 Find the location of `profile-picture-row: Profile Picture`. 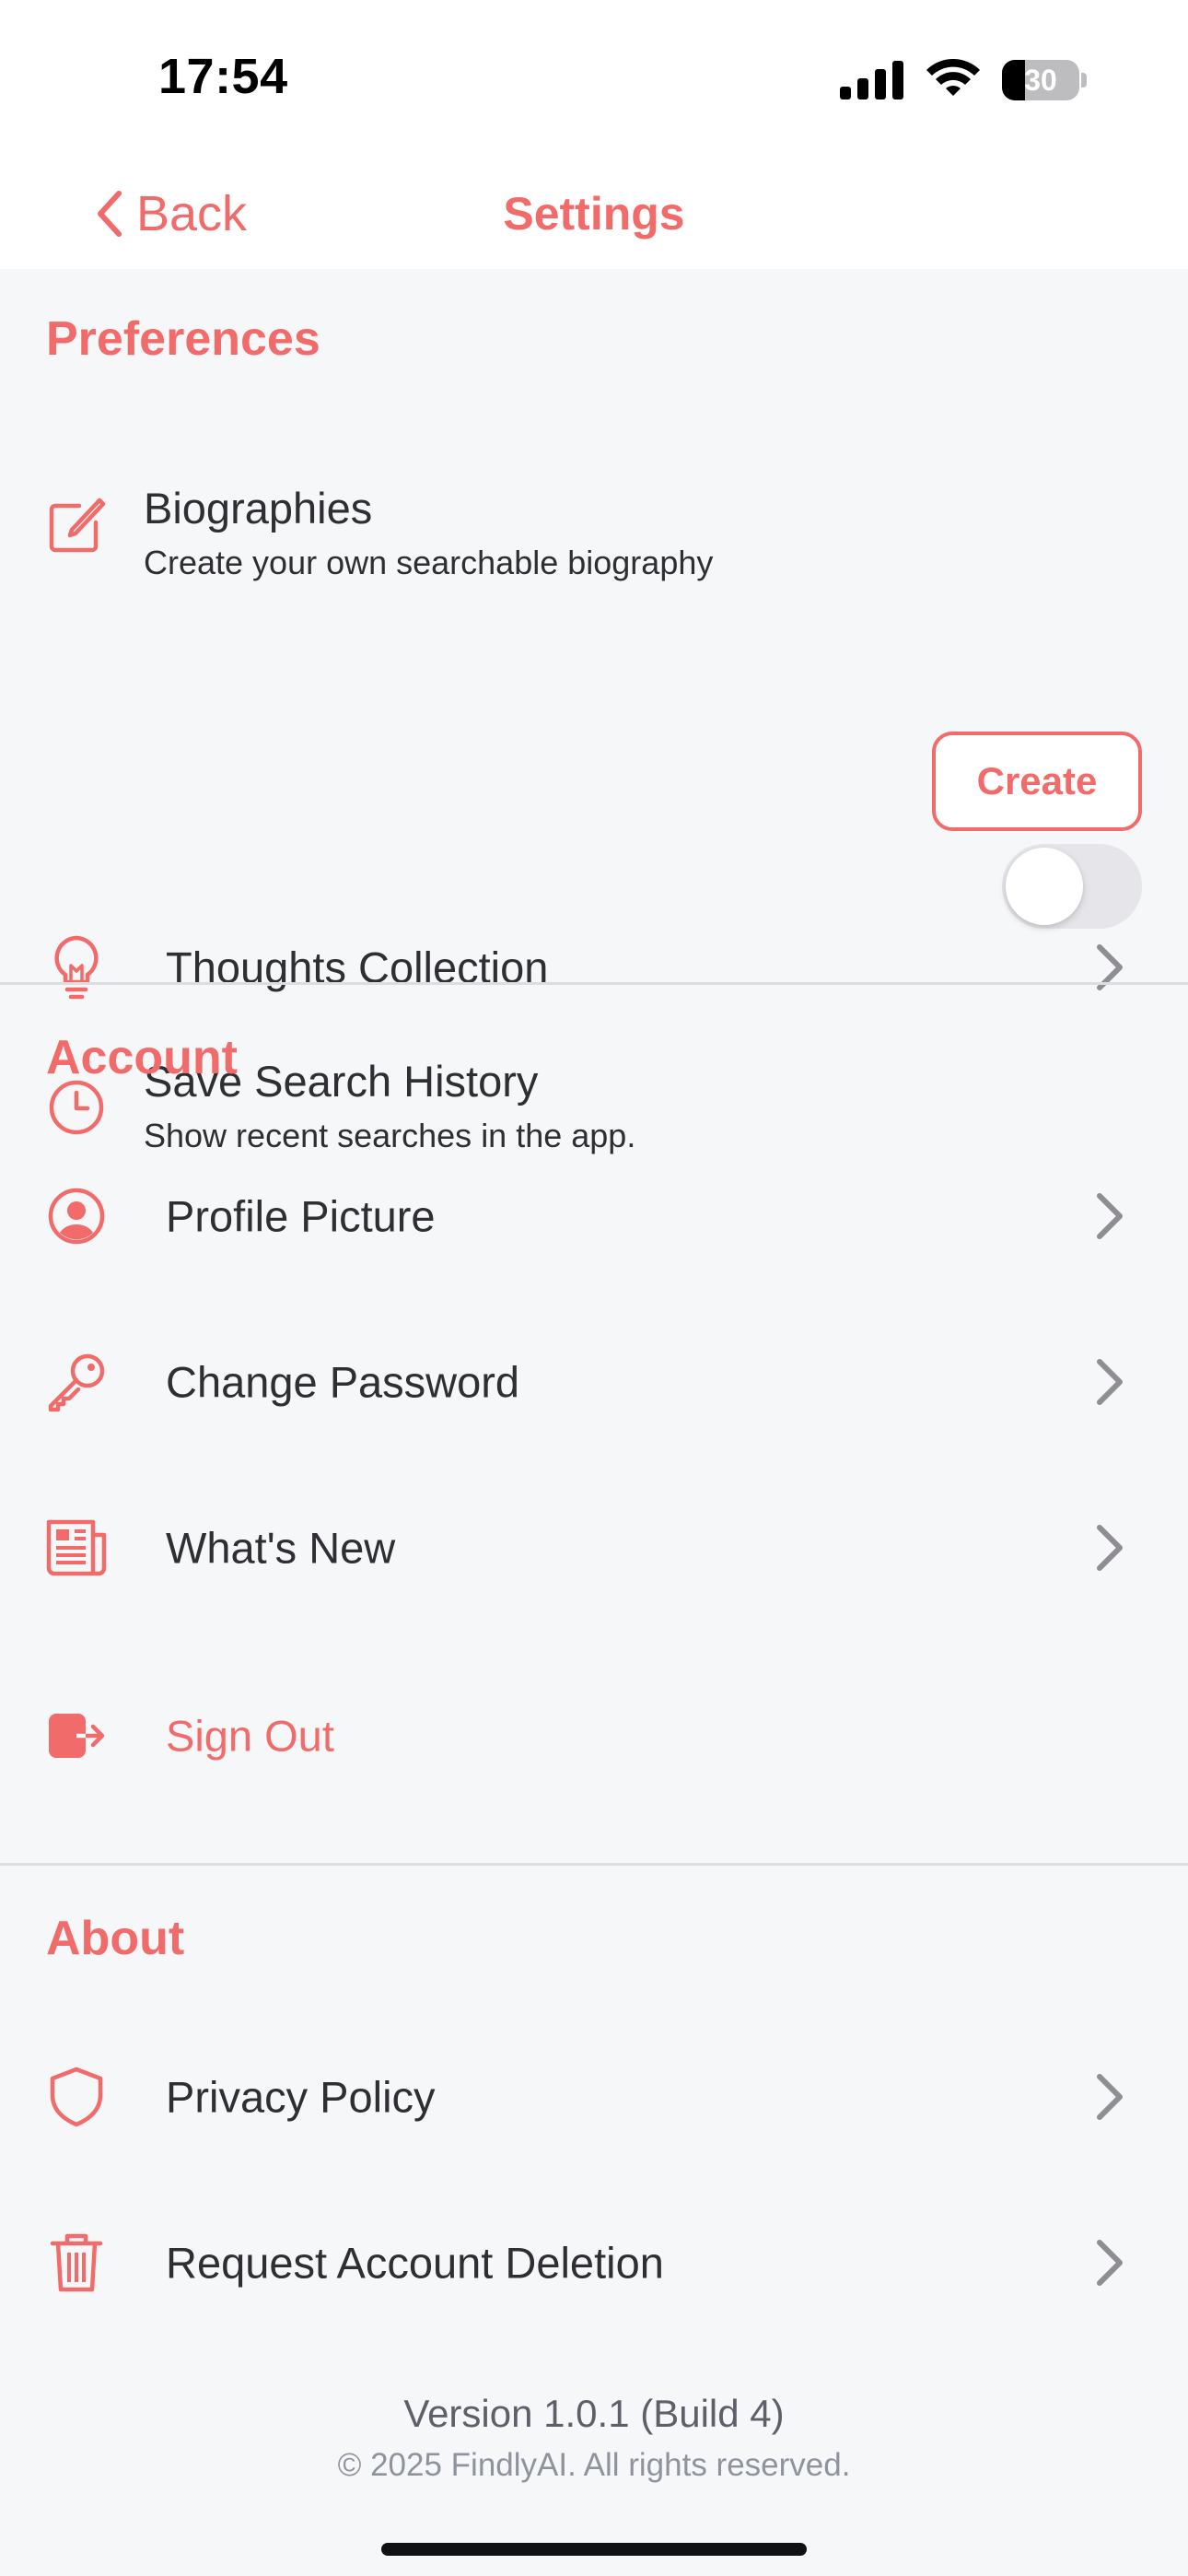

profile-picture-row: Profile Picture is located at coordinates (594, 1216).